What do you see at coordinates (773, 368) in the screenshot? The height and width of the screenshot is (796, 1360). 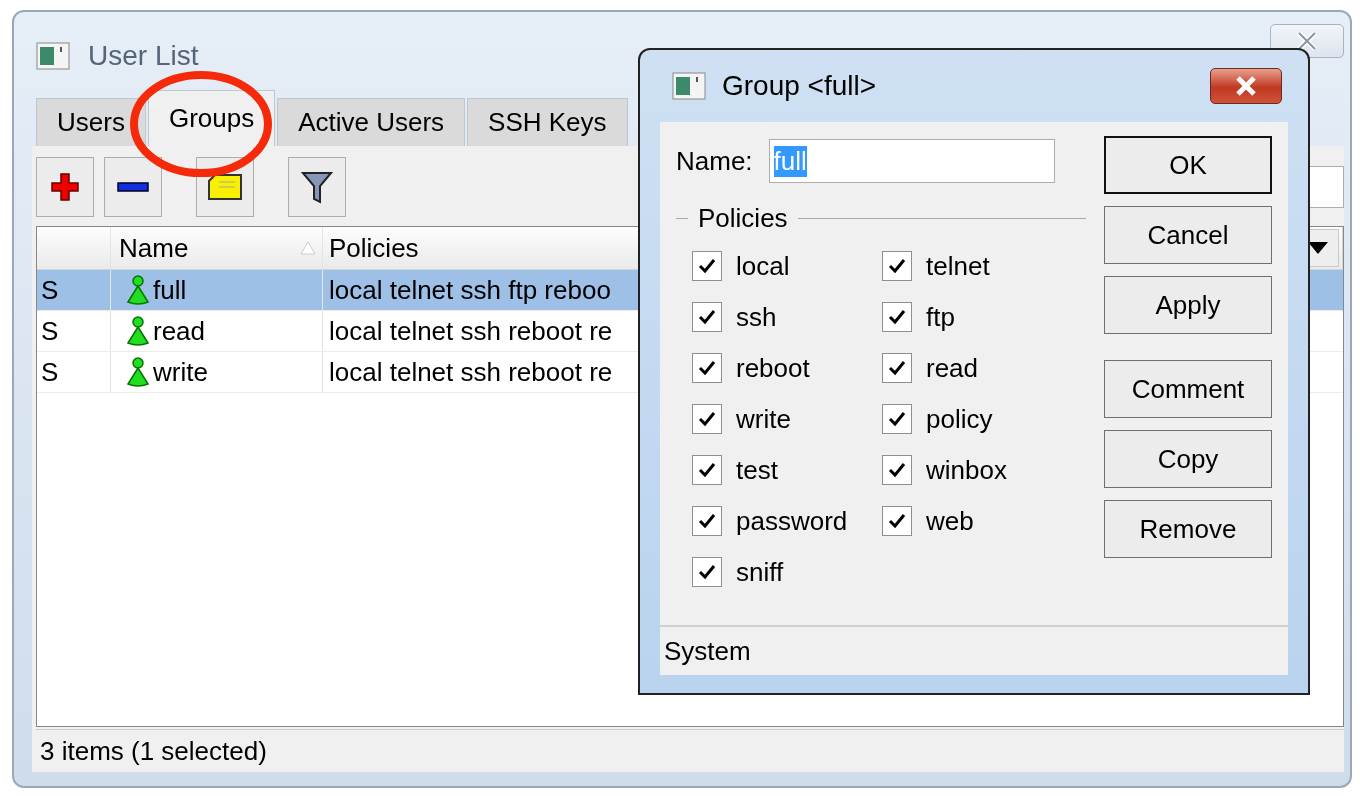 I see `checkbox-label: reboot` at bounding box center [773, 368].